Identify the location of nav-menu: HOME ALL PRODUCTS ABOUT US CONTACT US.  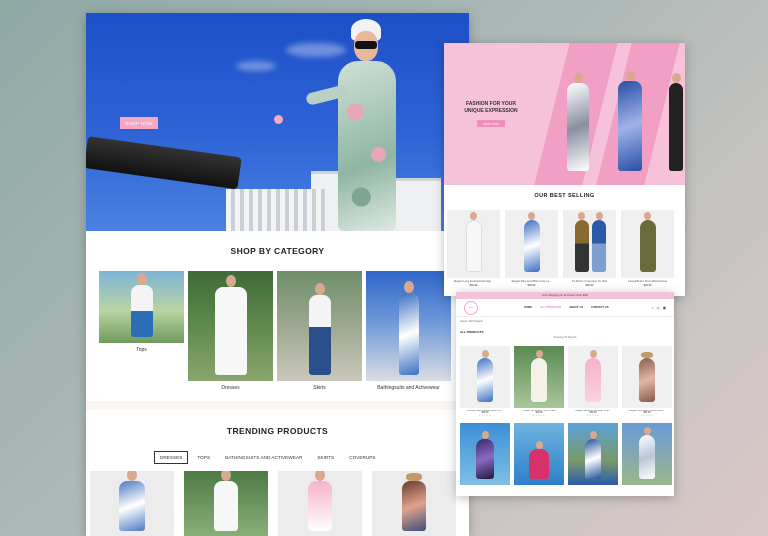
(566, 307).